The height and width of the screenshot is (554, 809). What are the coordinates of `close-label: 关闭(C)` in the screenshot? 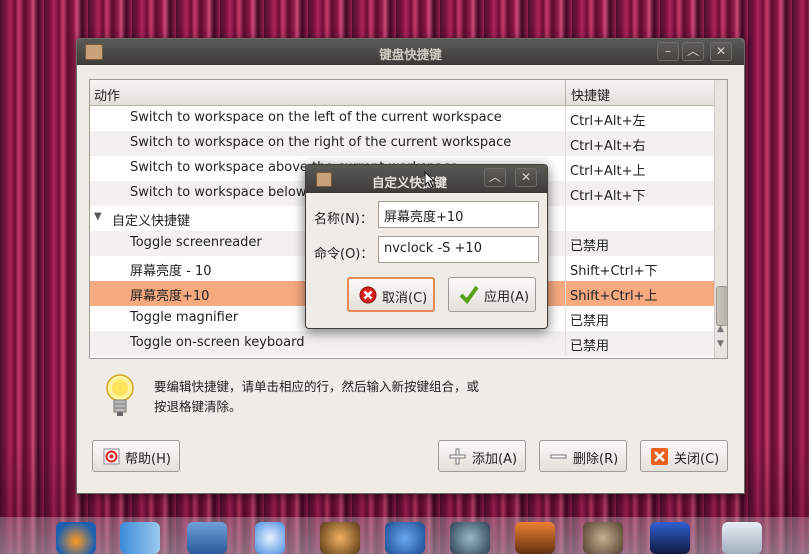 It's located at (697, 459).